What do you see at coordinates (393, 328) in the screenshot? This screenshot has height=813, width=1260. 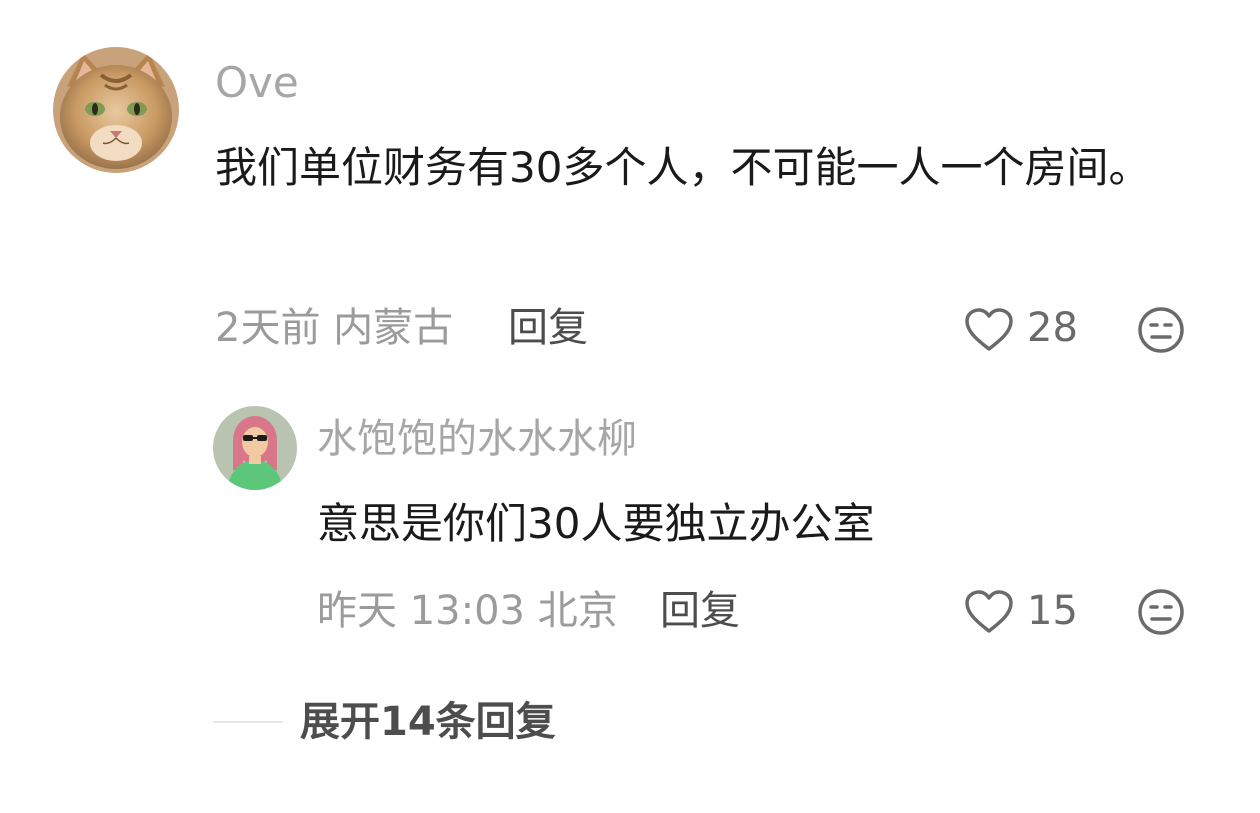 I see `comment-location: 内蒙古` at bounding box center [393, 328].